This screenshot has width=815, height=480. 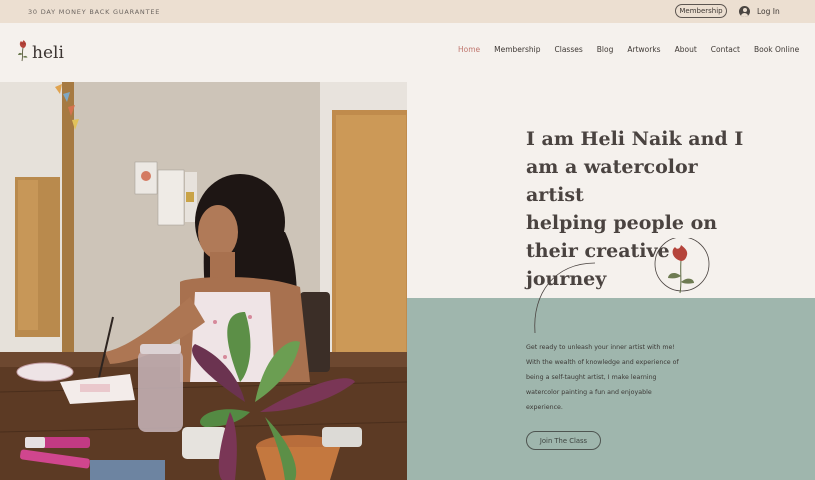 What do you see at coordinates (563, 440) in the screenshot?
I see `join-class-button: Join The Class` at bounding box center [563, 440].